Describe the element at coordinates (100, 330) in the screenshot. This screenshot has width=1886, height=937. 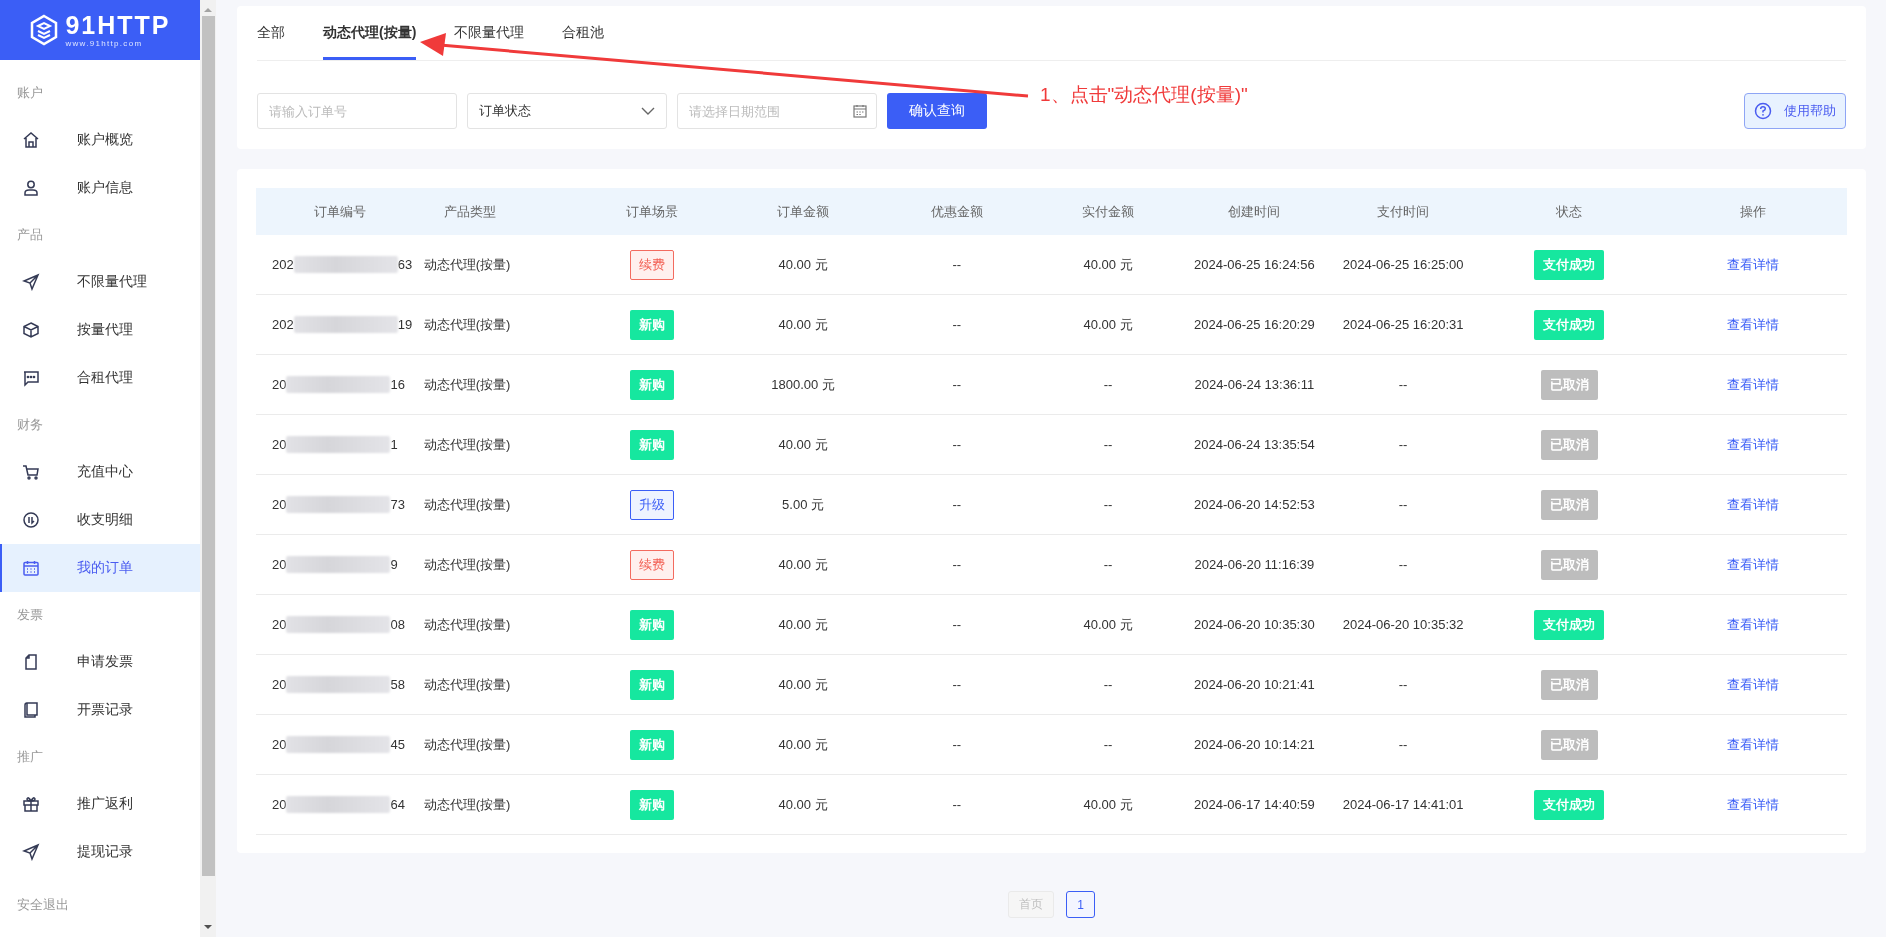
I see `sidebar-item: 按量代理` at that location.